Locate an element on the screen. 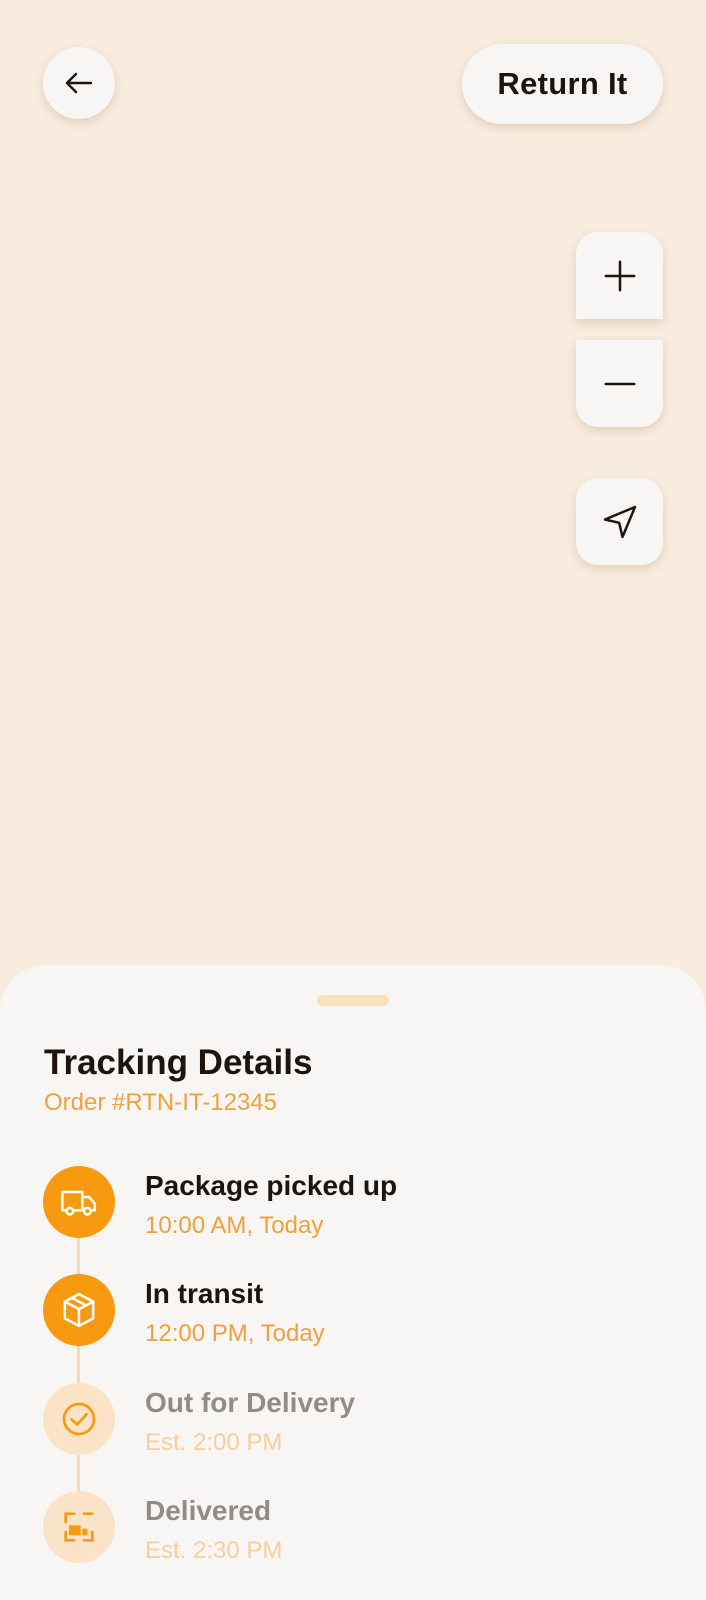 The width and height of the screenshot is (706, 1600). check-circle-icon is located at coordinates (79, 1419).